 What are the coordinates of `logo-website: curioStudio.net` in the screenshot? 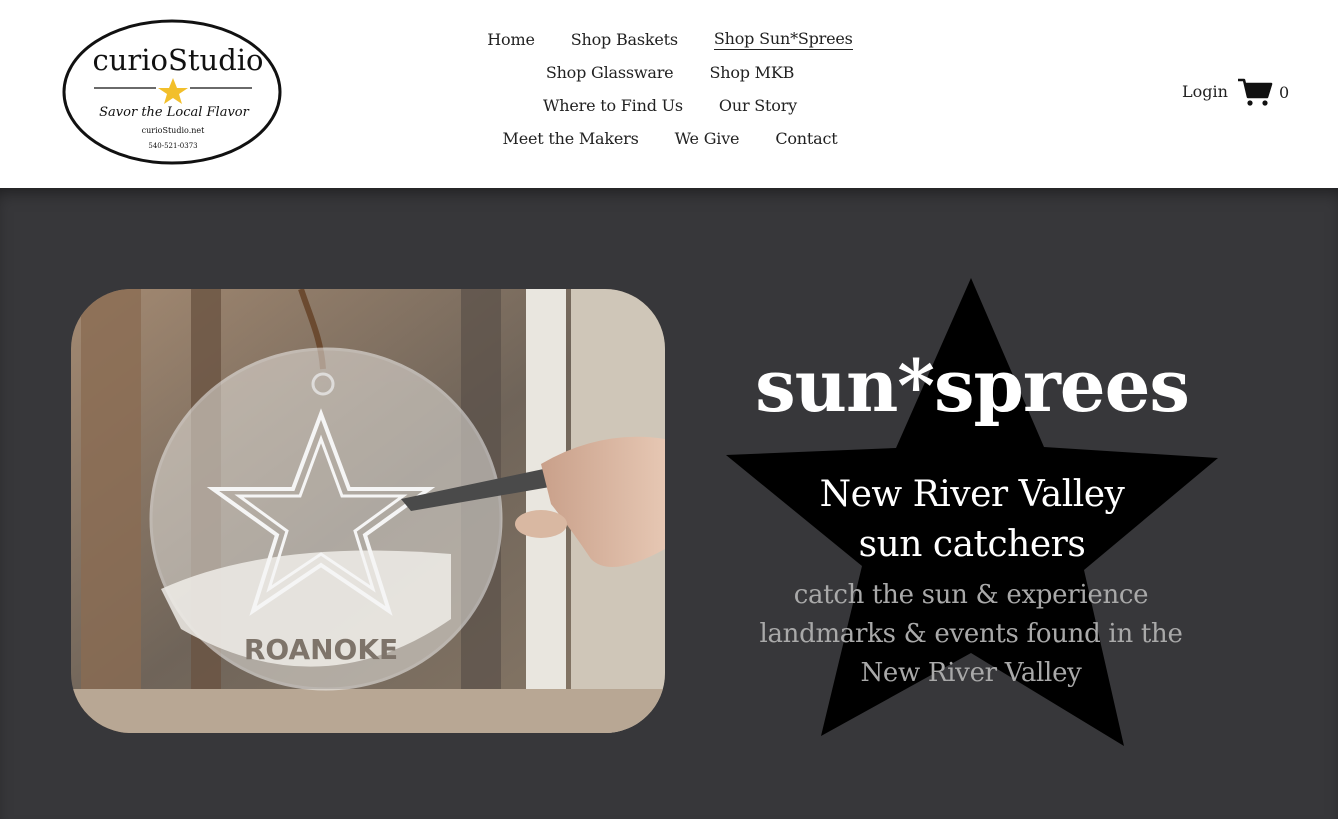 It's located at (173, 130).